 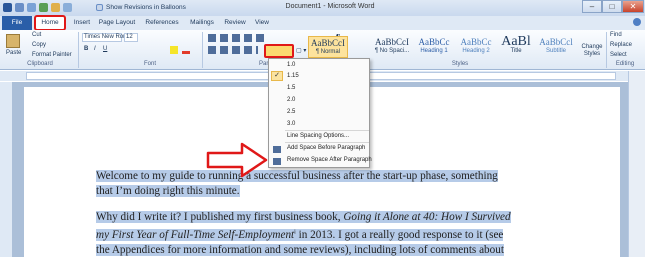 What do you see at coordinates (50, 23) in the screenshot?
I see `tab-home: Home` at bounding box center [50, 23].